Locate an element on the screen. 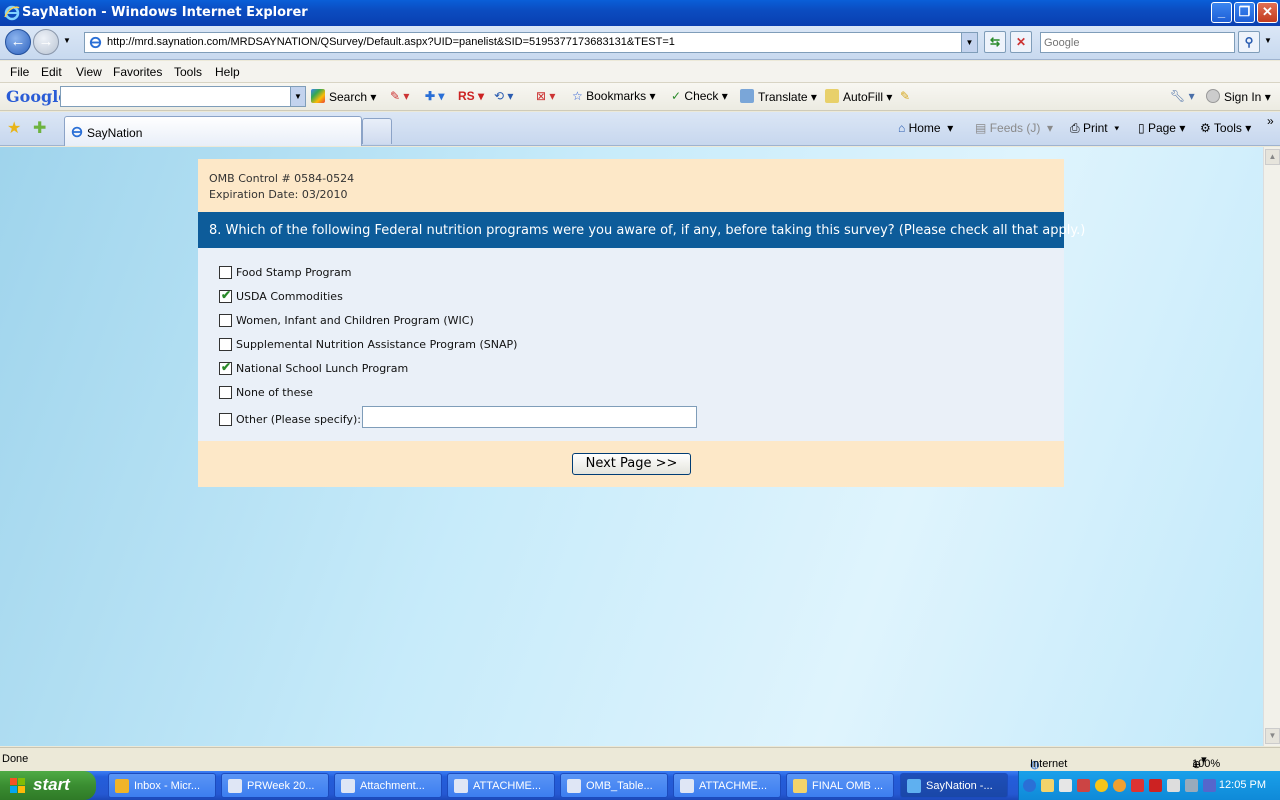  home-button: ⌂ Home ▾ is located at coordinates (925, 128).